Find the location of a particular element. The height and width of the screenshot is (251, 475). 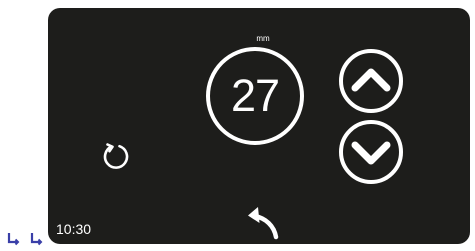

decrease-button is located at coordinates (371, 152).